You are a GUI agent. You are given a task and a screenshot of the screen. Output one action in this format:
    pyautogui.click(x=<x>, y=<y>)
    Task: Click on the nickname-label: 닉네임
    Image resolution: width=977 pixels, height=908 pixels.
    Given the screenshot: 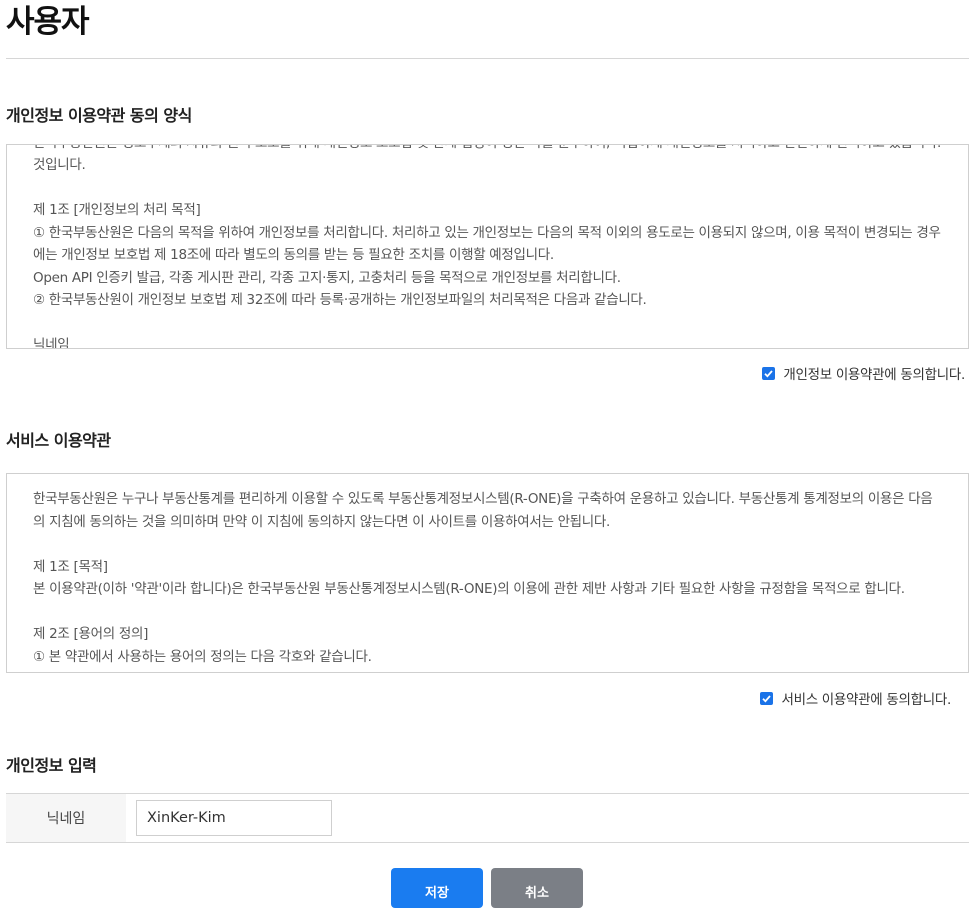 What is the action you would take?
    pyautogui.click(x=66, y=818)
    